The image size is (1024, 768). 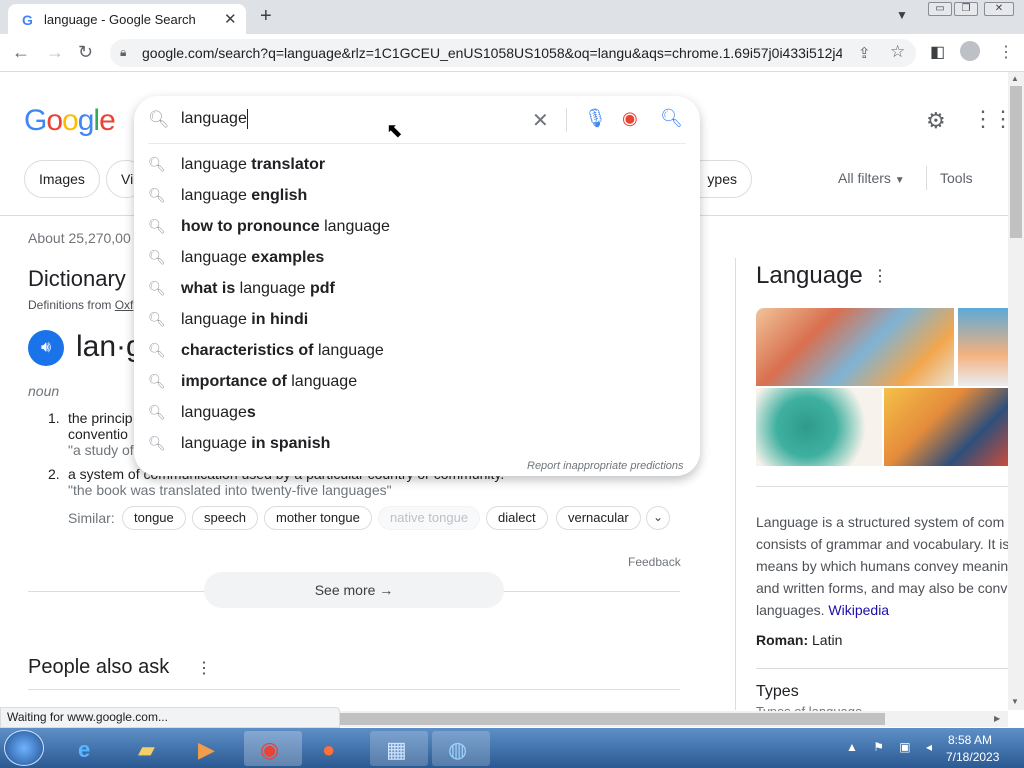 What do you see at coordinates (827, 640) in the screenshot?
I see `roman-value: Latin` at bounding box center [827, 640].